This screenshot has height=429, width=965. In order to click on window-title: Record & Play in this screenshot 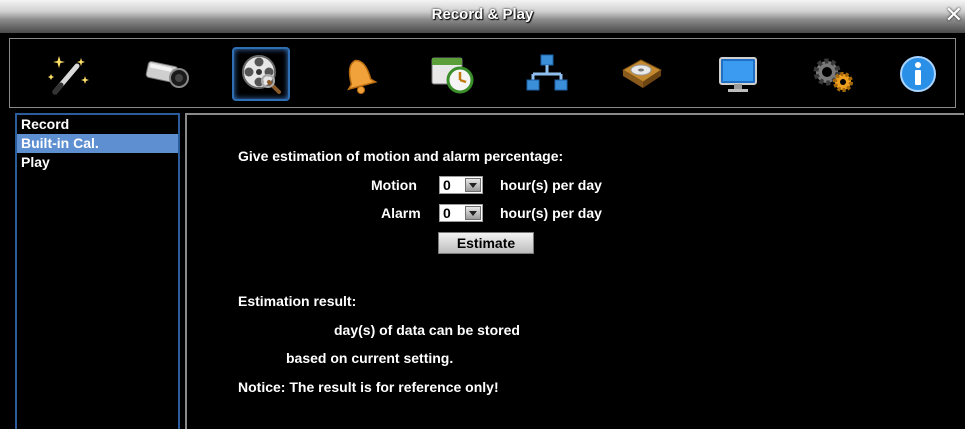, I will do `click(482, 14)`.